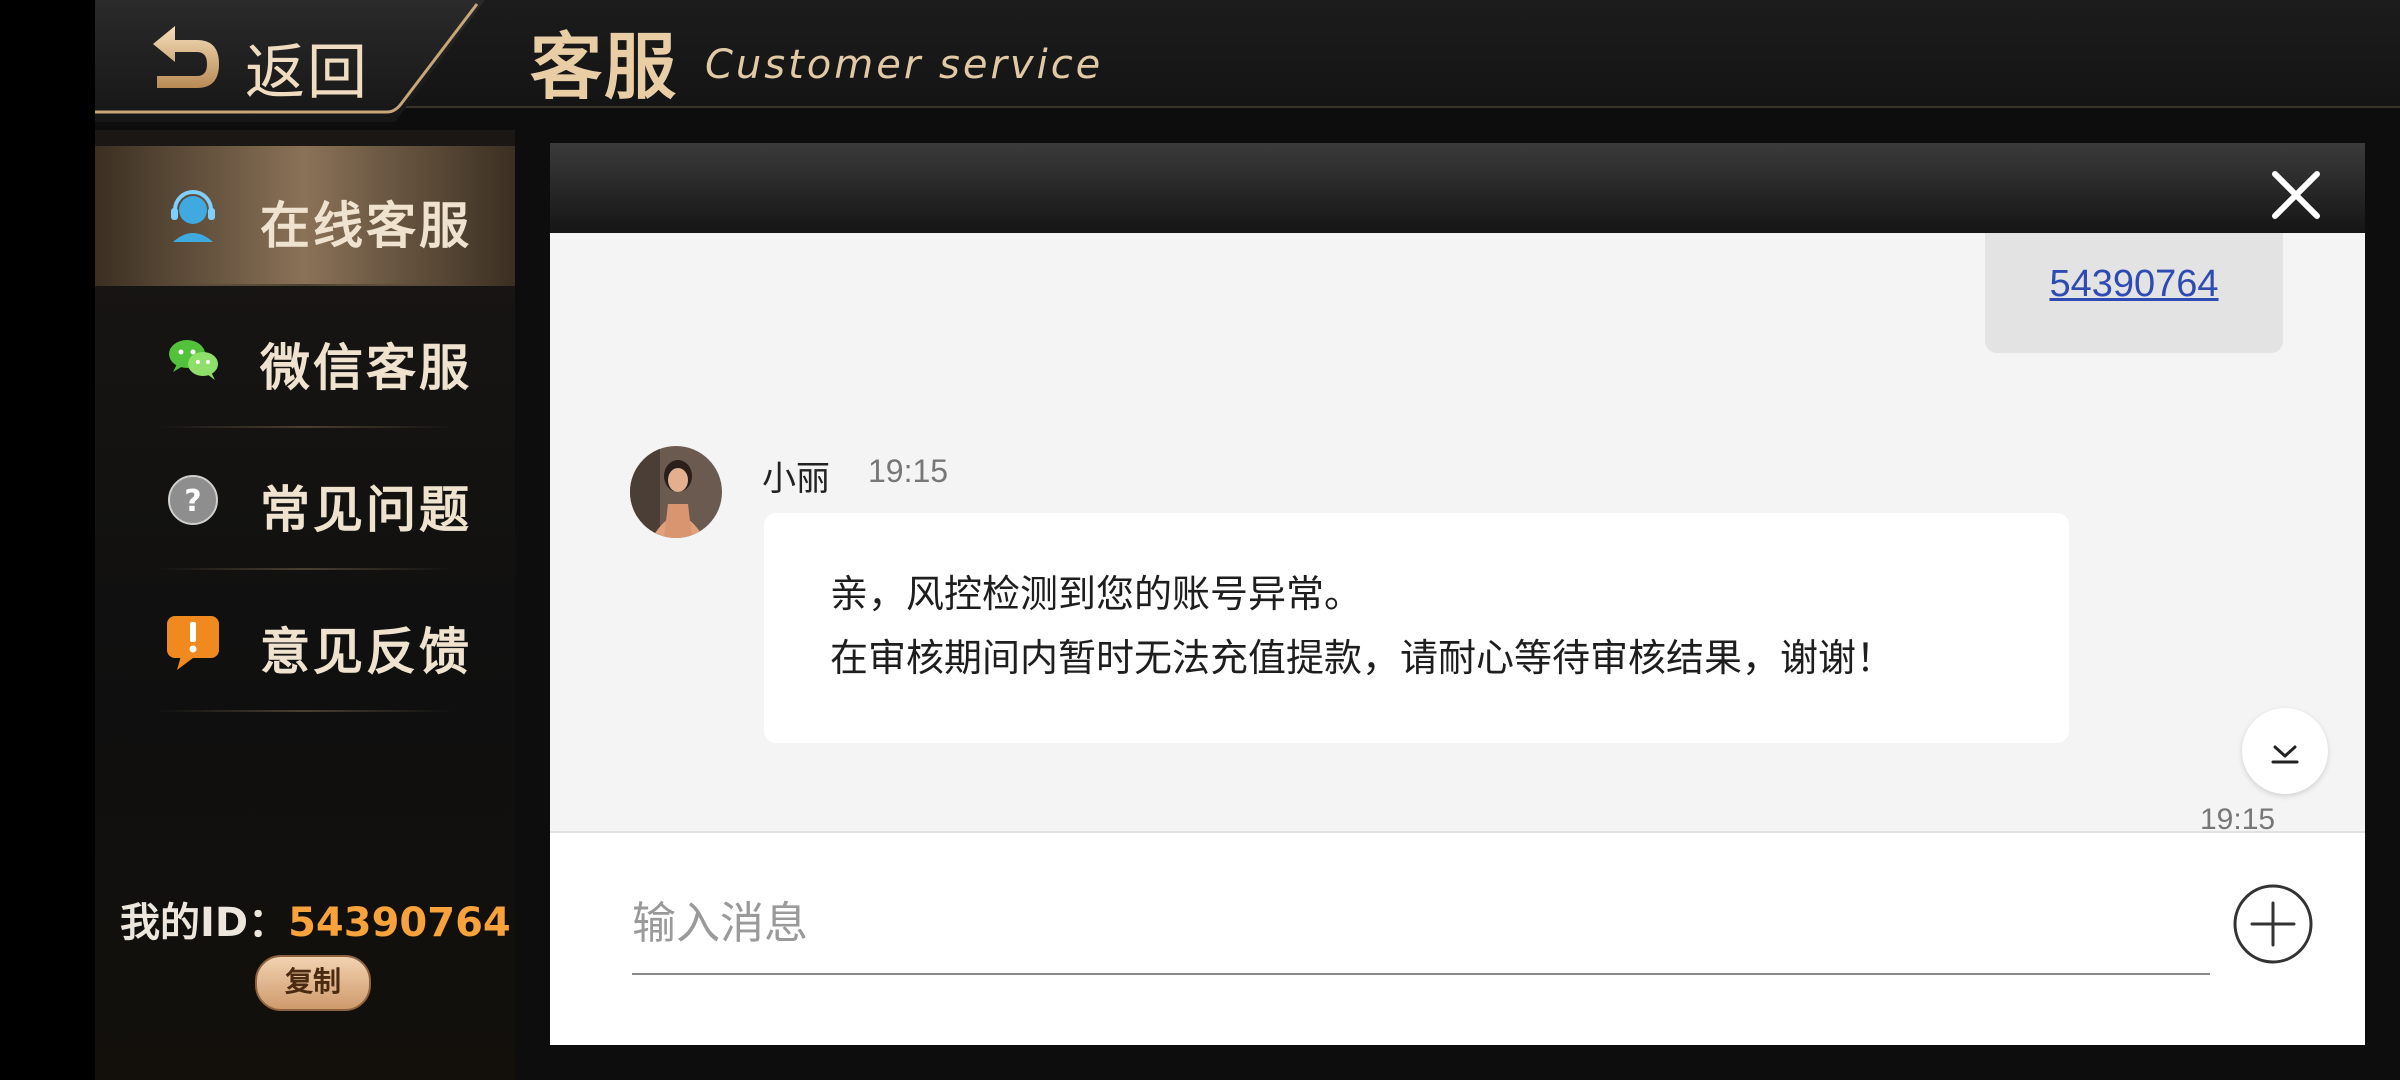 The width and height of the screenshot is (2400, 1080). What do you see at coordinates (193, 643) in the screenshot?
I see `feedback-icon` at bounding box center [193, 643].